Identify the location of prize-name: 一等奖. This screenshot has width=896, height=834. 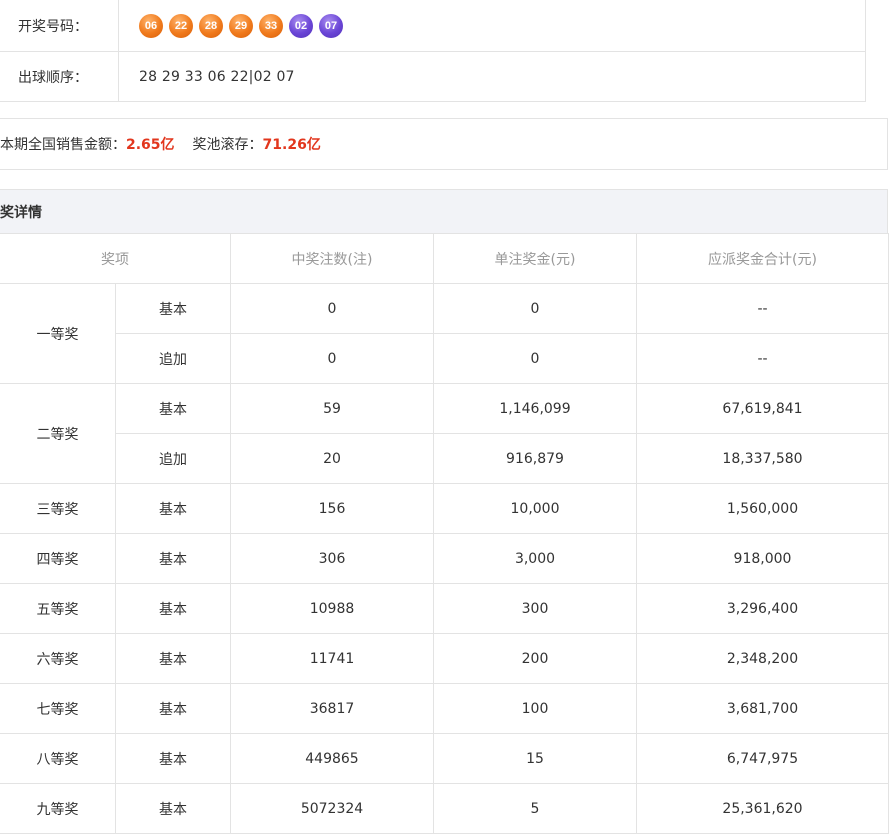
(58, 333).